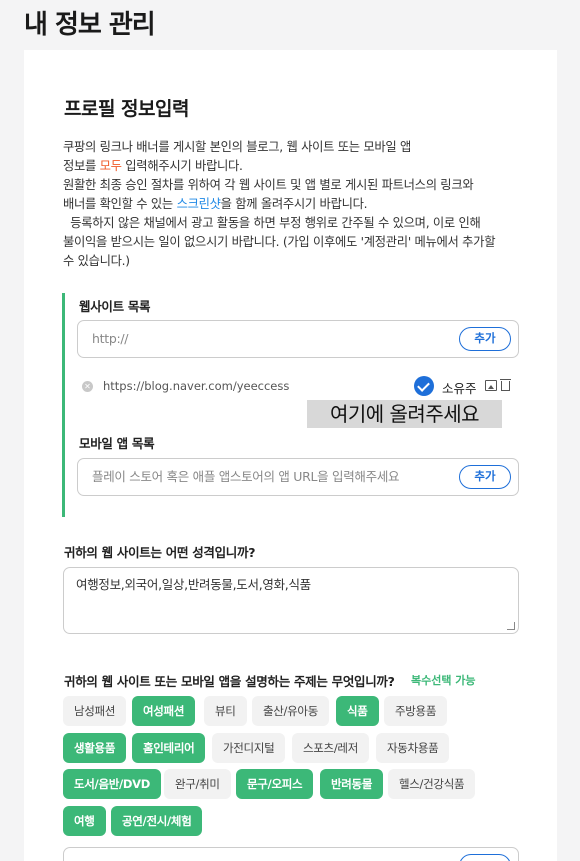  Describe the element at coordinates (511, 626) in the screenshot. I see `resize-handle-icon` at that location.